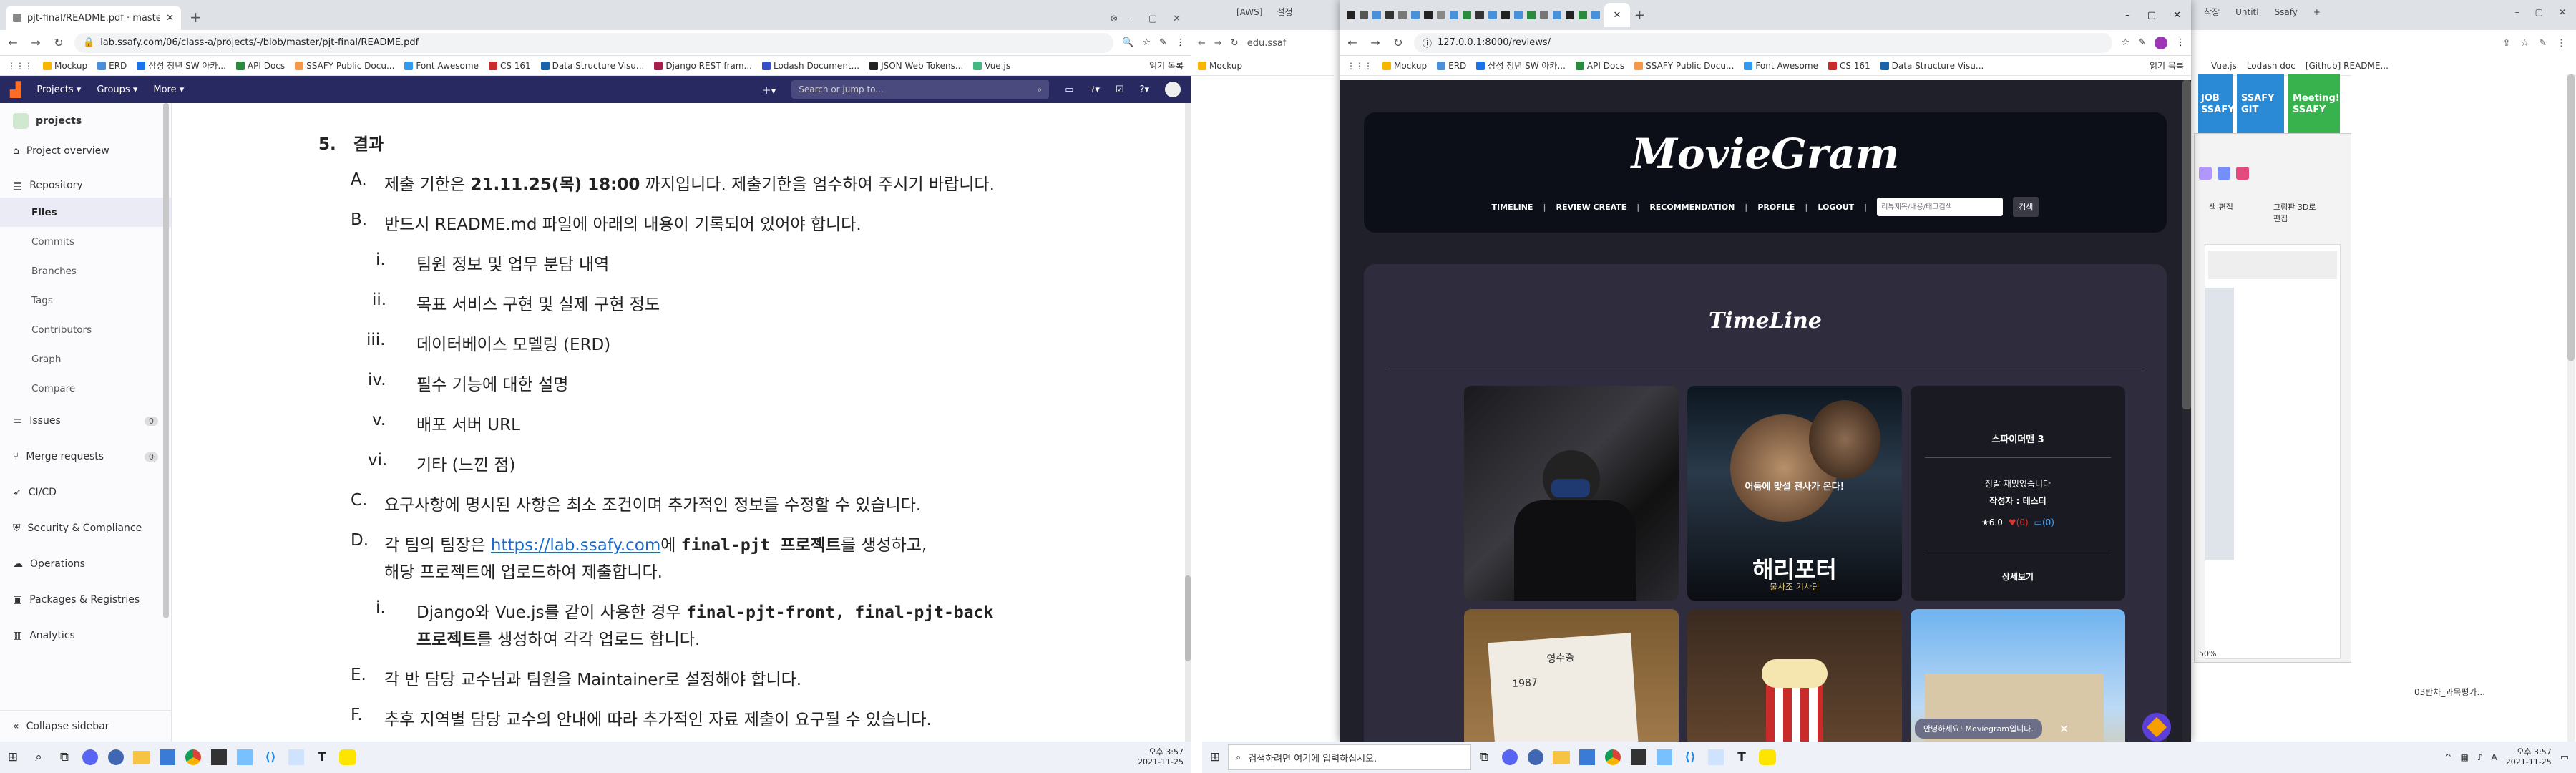  I want to click on notification-icon: ▭, so click(2564, 757).